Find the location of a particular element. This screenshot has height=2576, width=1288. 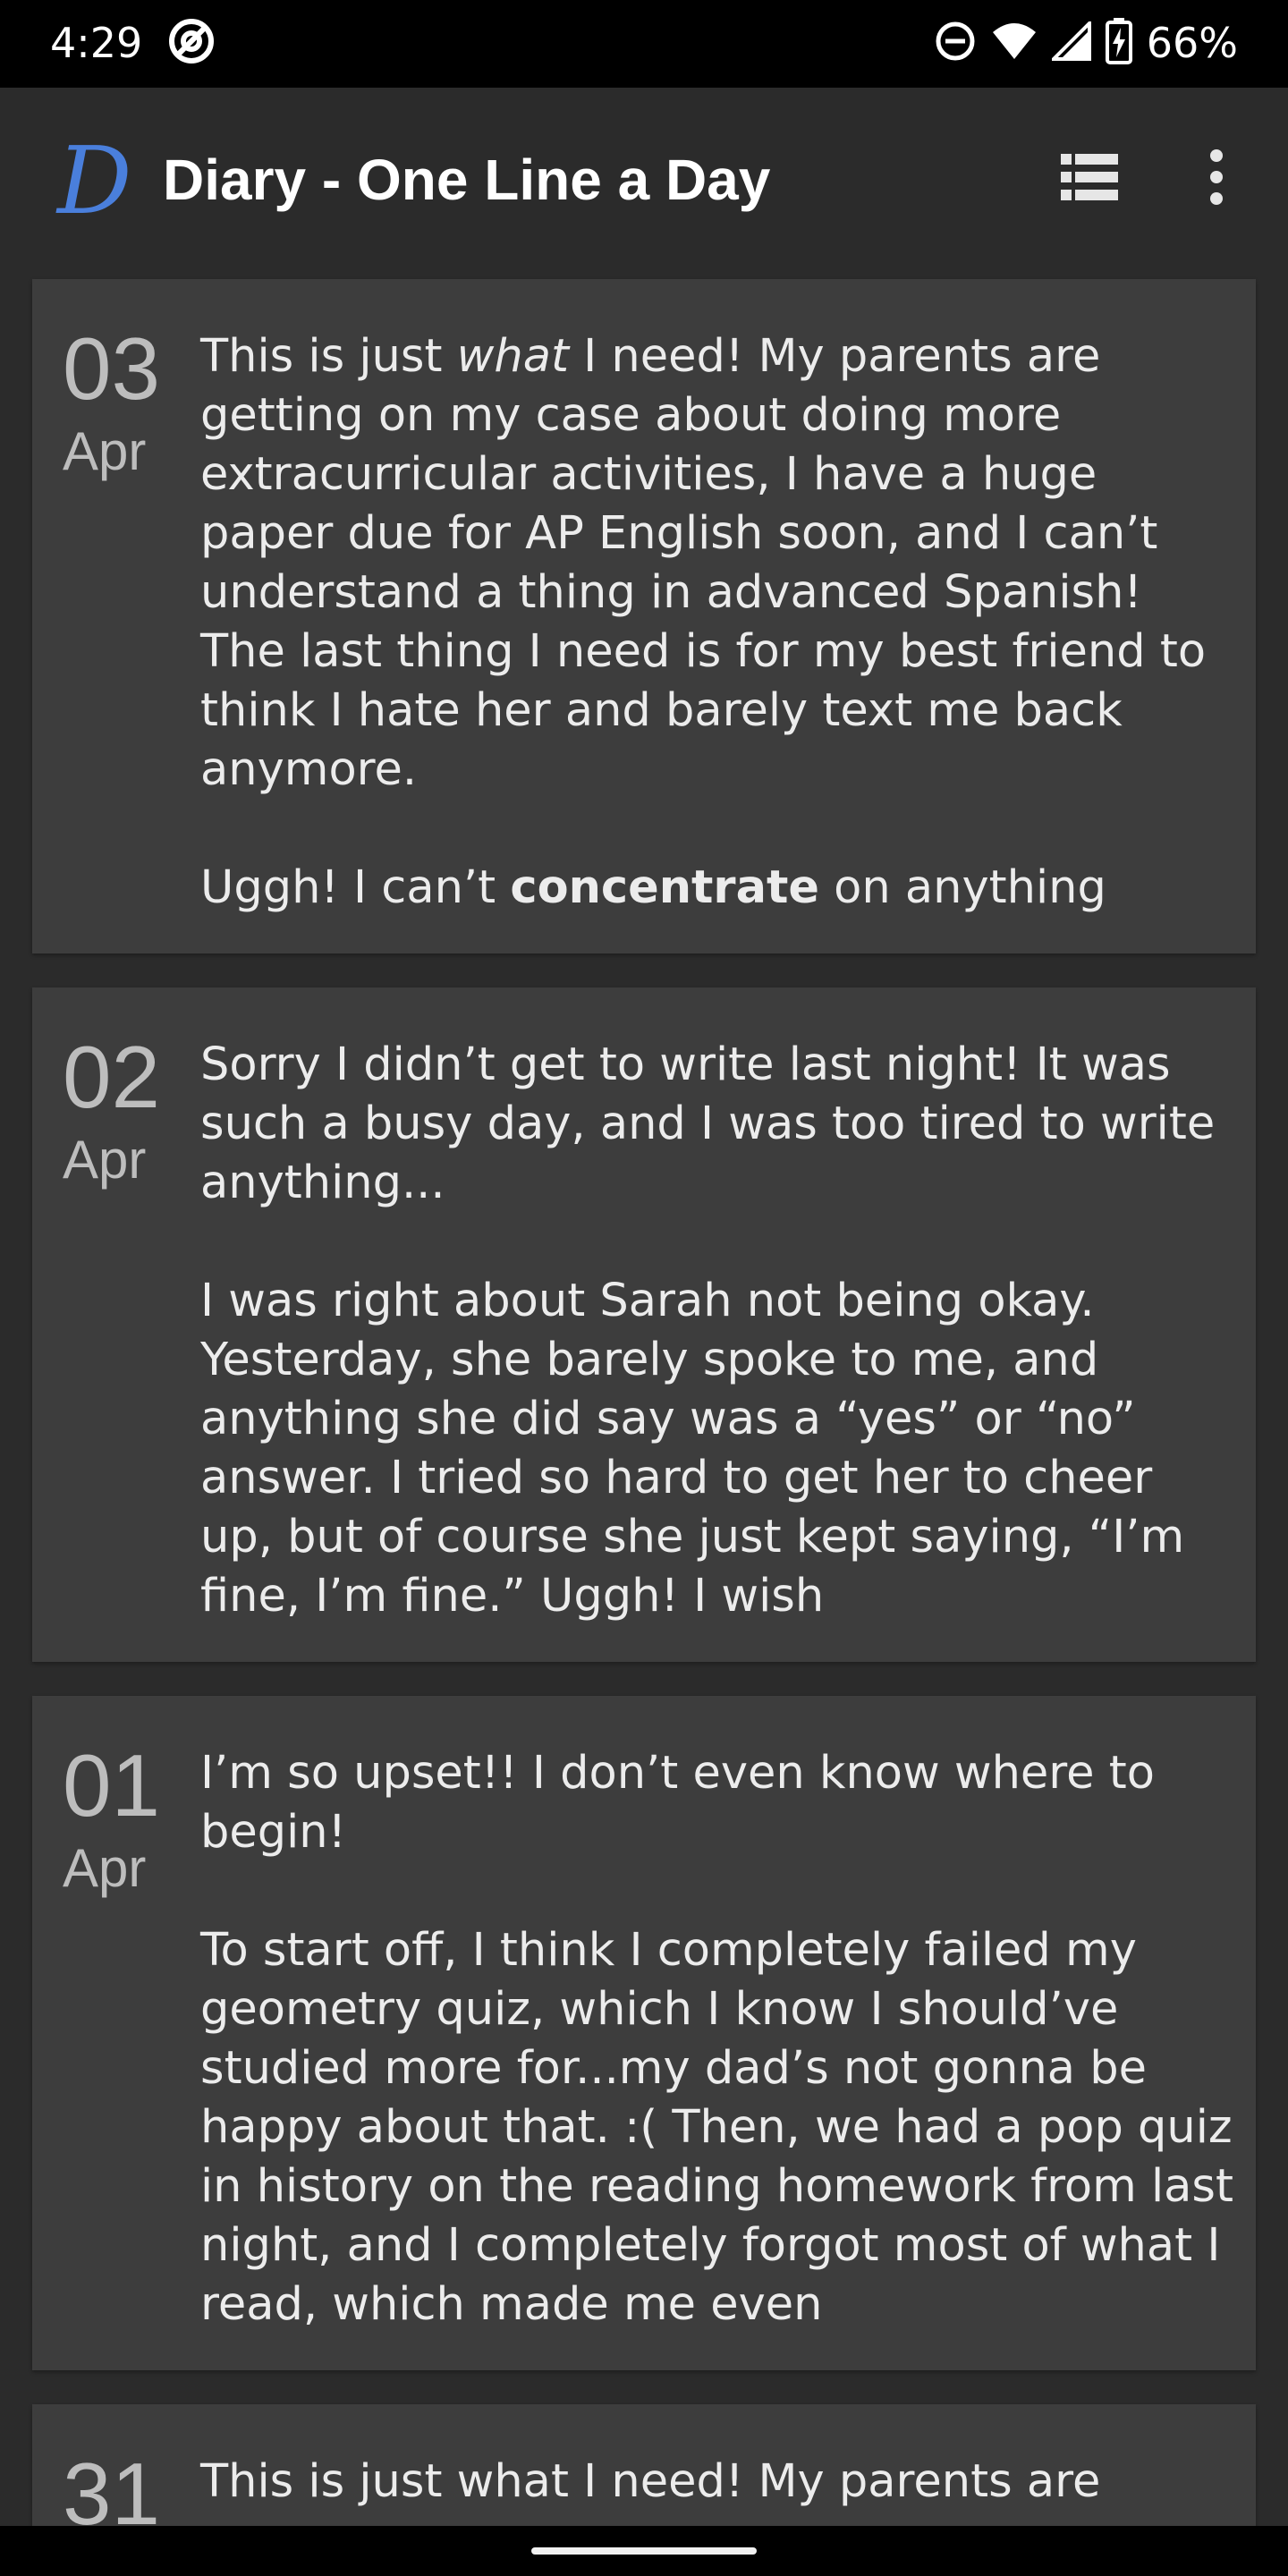

app-title: Diary - One Line a Day is located at coordinates (467, 180).